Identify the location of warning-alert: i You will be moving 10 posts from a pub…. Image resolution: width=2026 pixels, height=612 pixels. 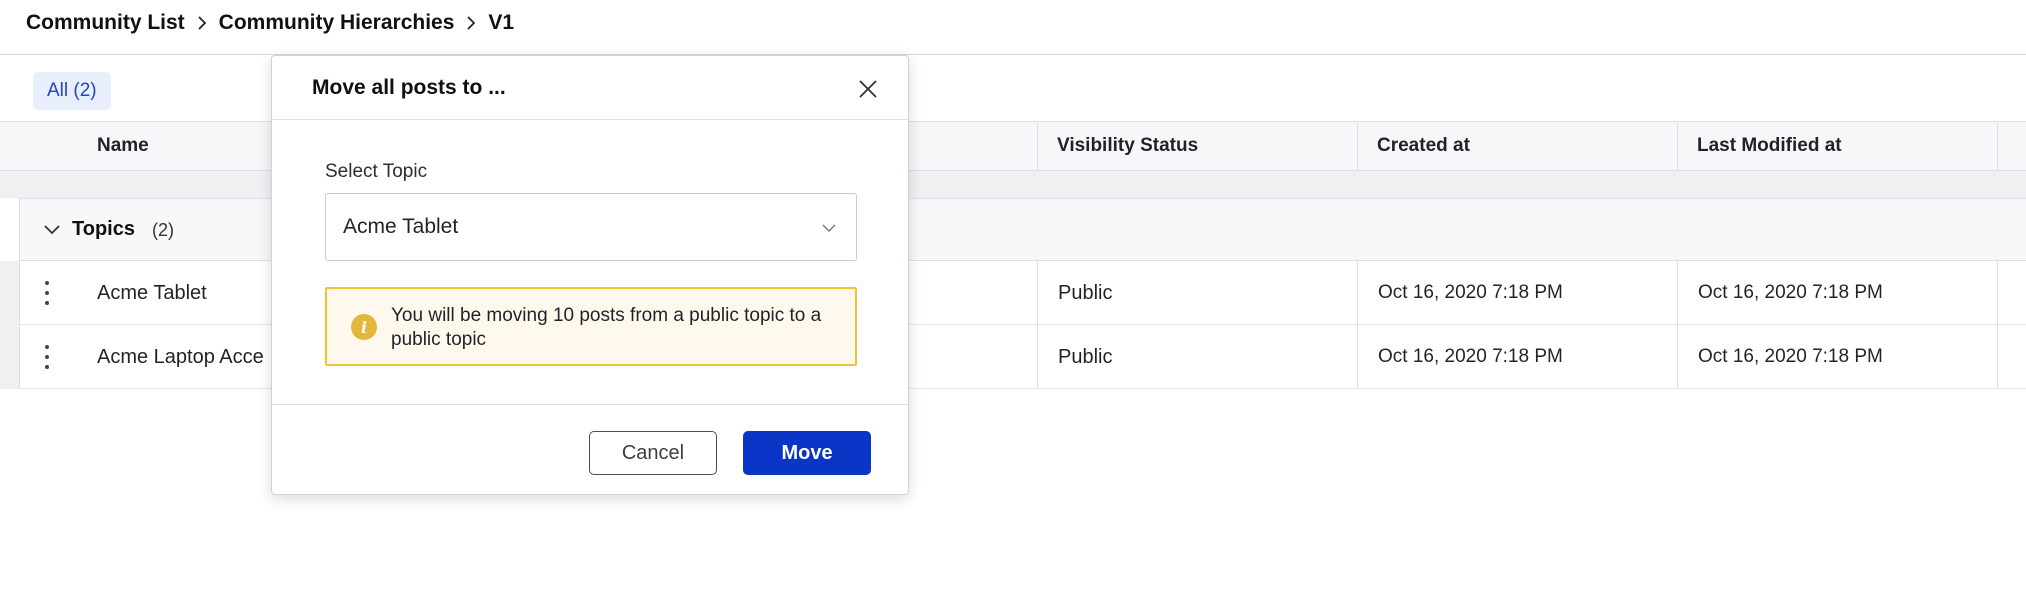
(591, 326).